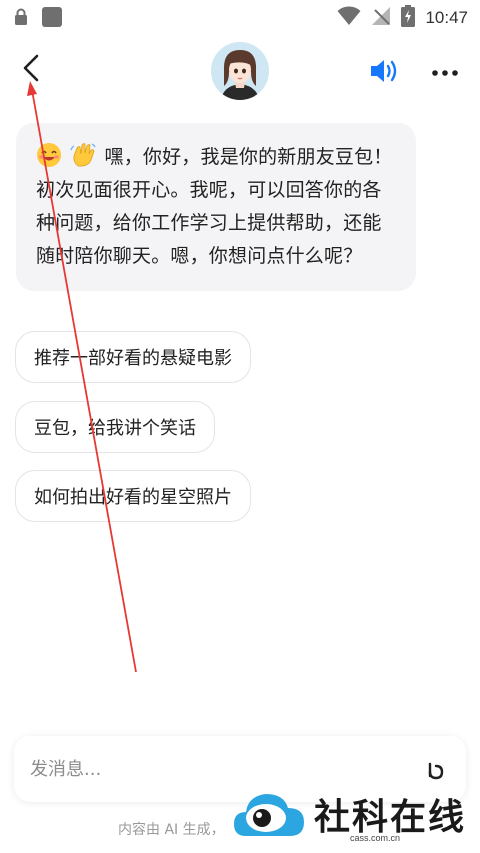  I want to click on chevron-left-icon, so click(31, 70).